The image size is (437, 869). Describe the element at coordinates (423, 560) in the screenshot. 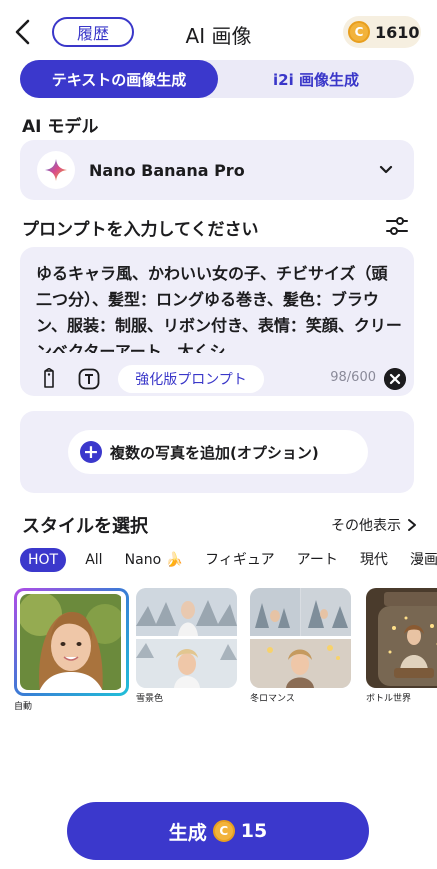

I see `style-tab-manga: 漫画` at that location.